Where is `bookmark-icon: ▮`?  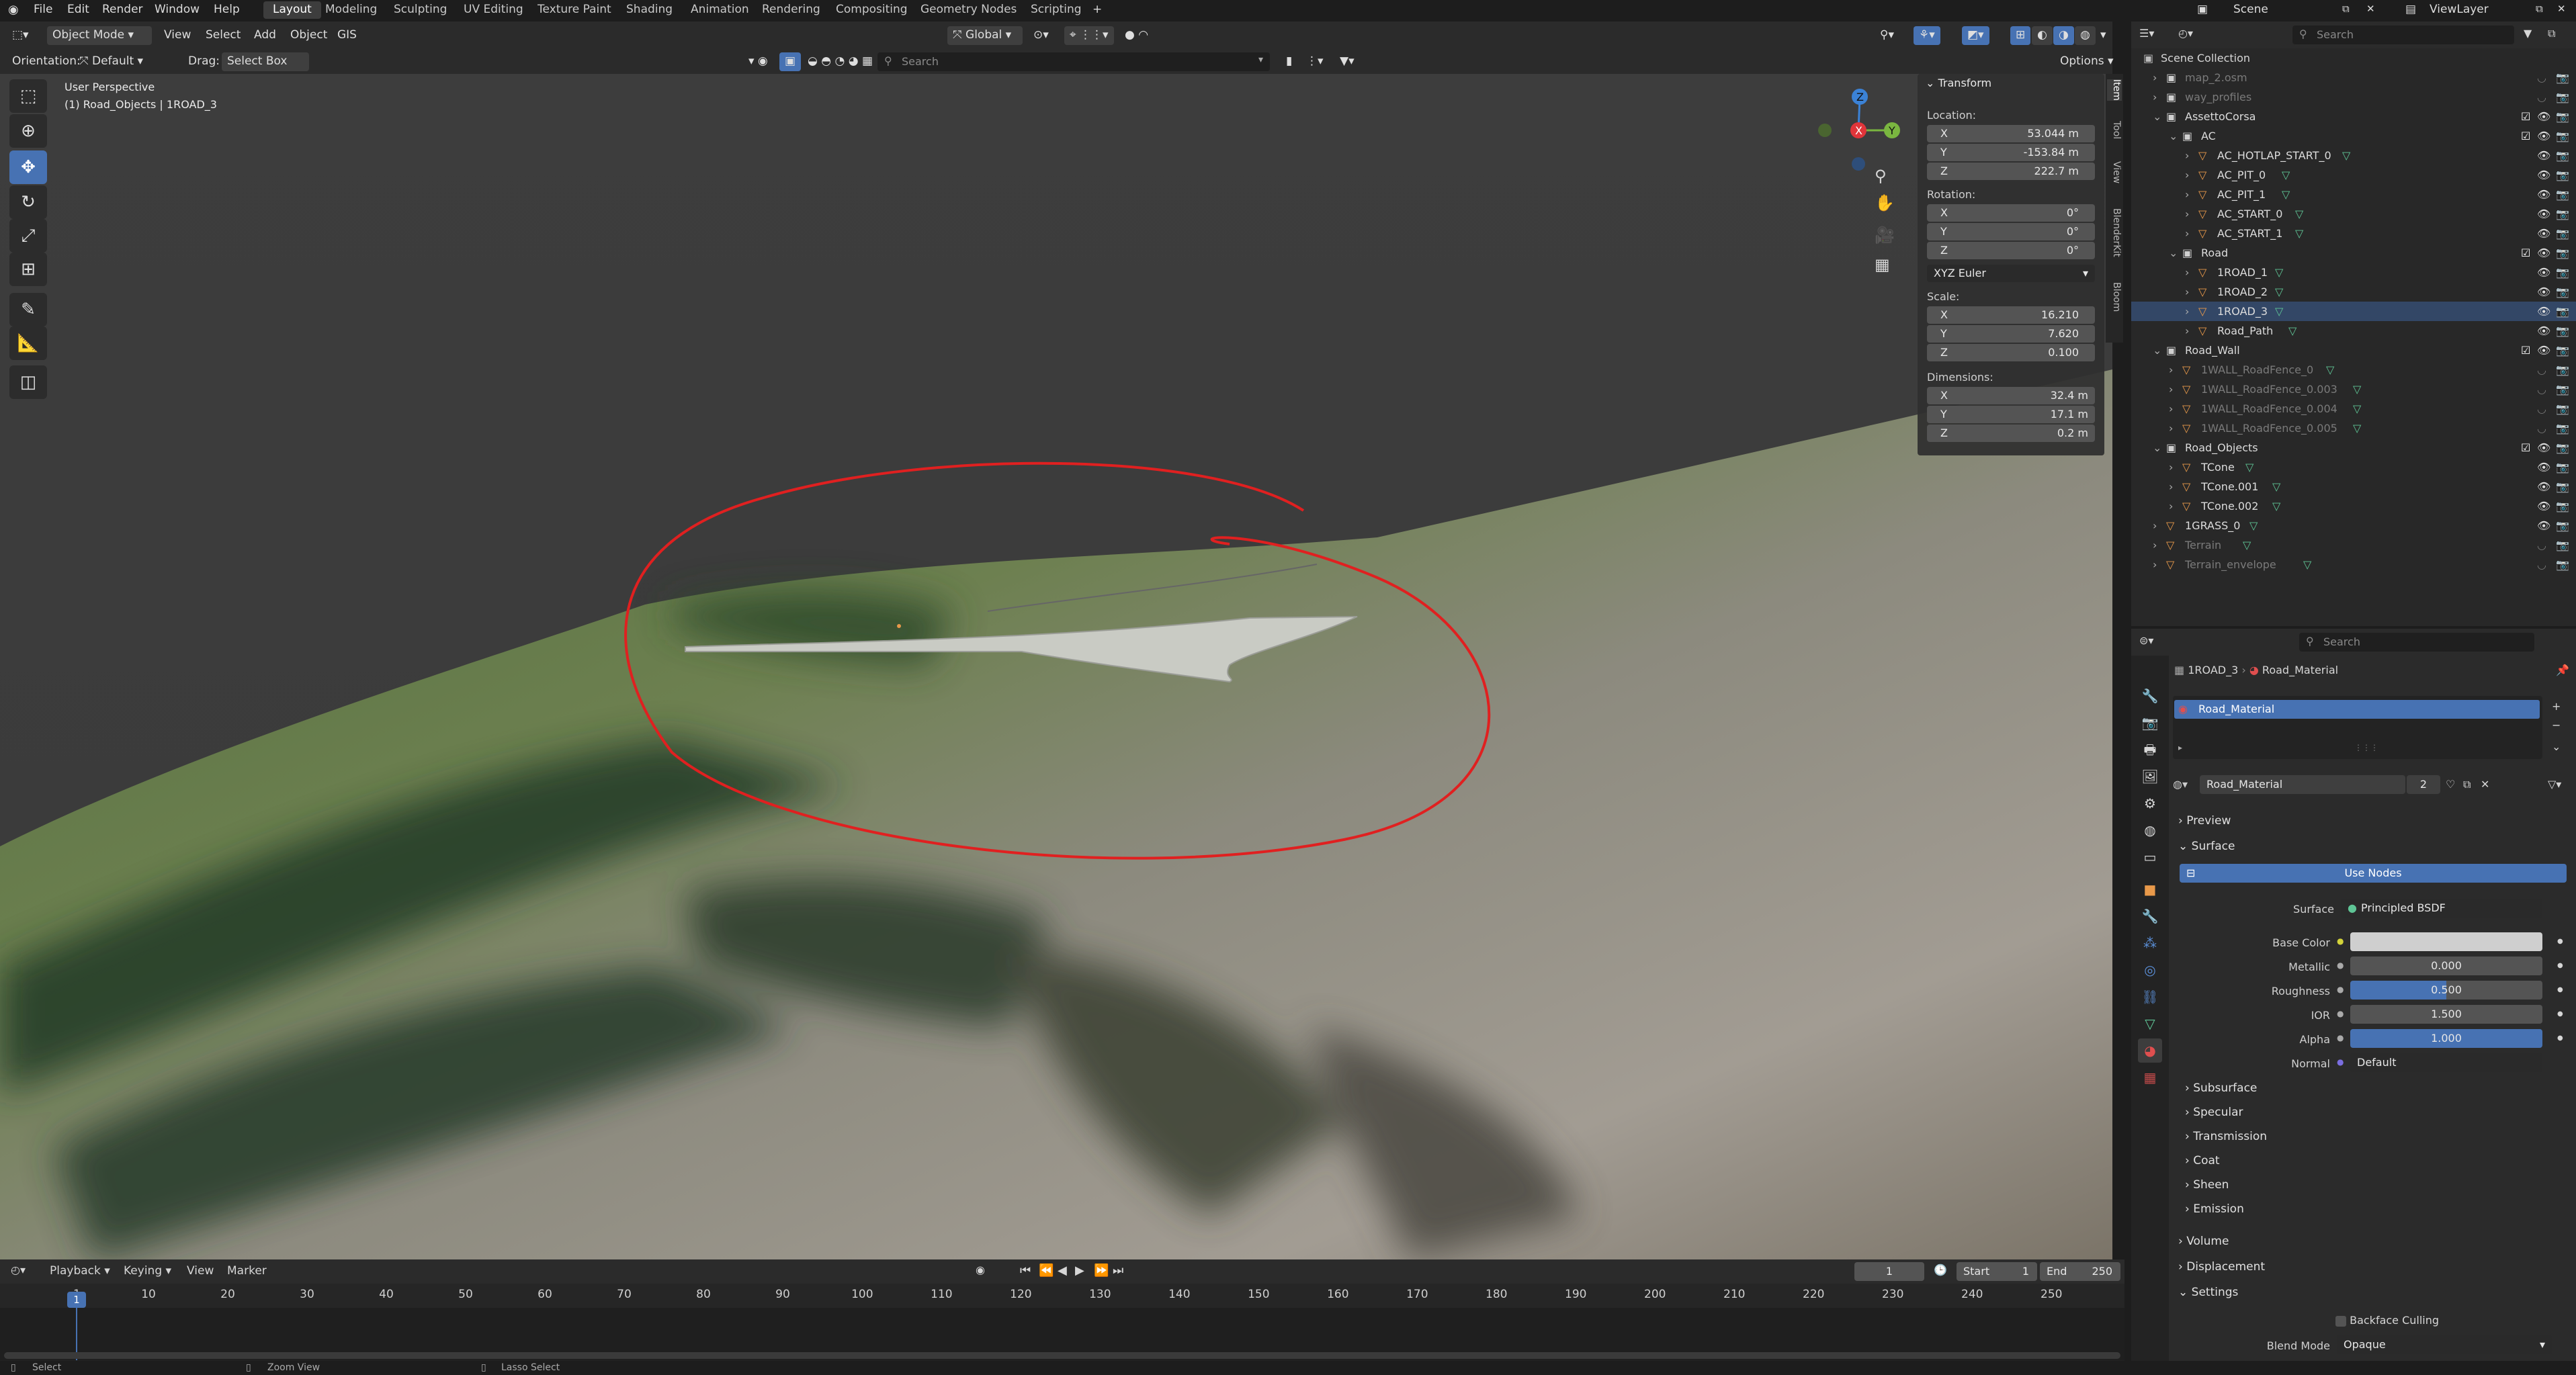
bookmark-icon: ▮ is located at coordinates (1289, 61).